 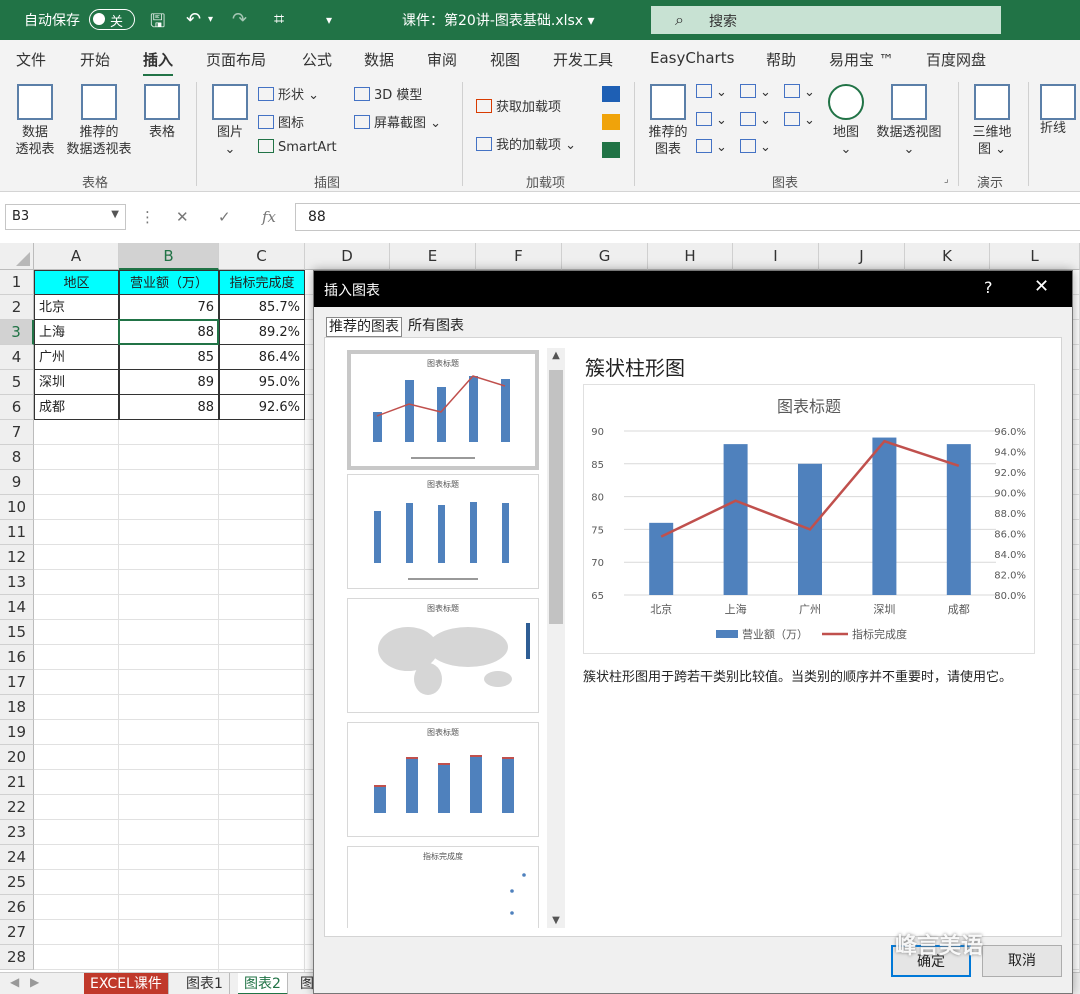 What do you see at coordinates (556, 920) in the screenshot?
I see `scroll-down-icon: ▼` at bounding box center [556, 920].